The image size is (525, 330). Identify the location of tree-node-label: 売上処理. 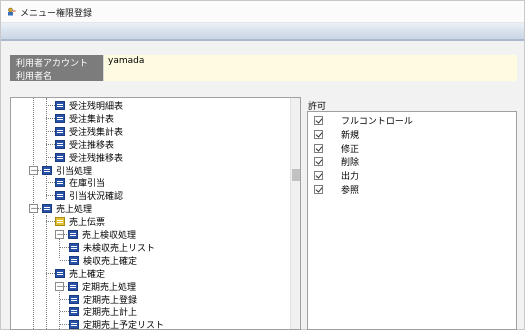
(74, 208).